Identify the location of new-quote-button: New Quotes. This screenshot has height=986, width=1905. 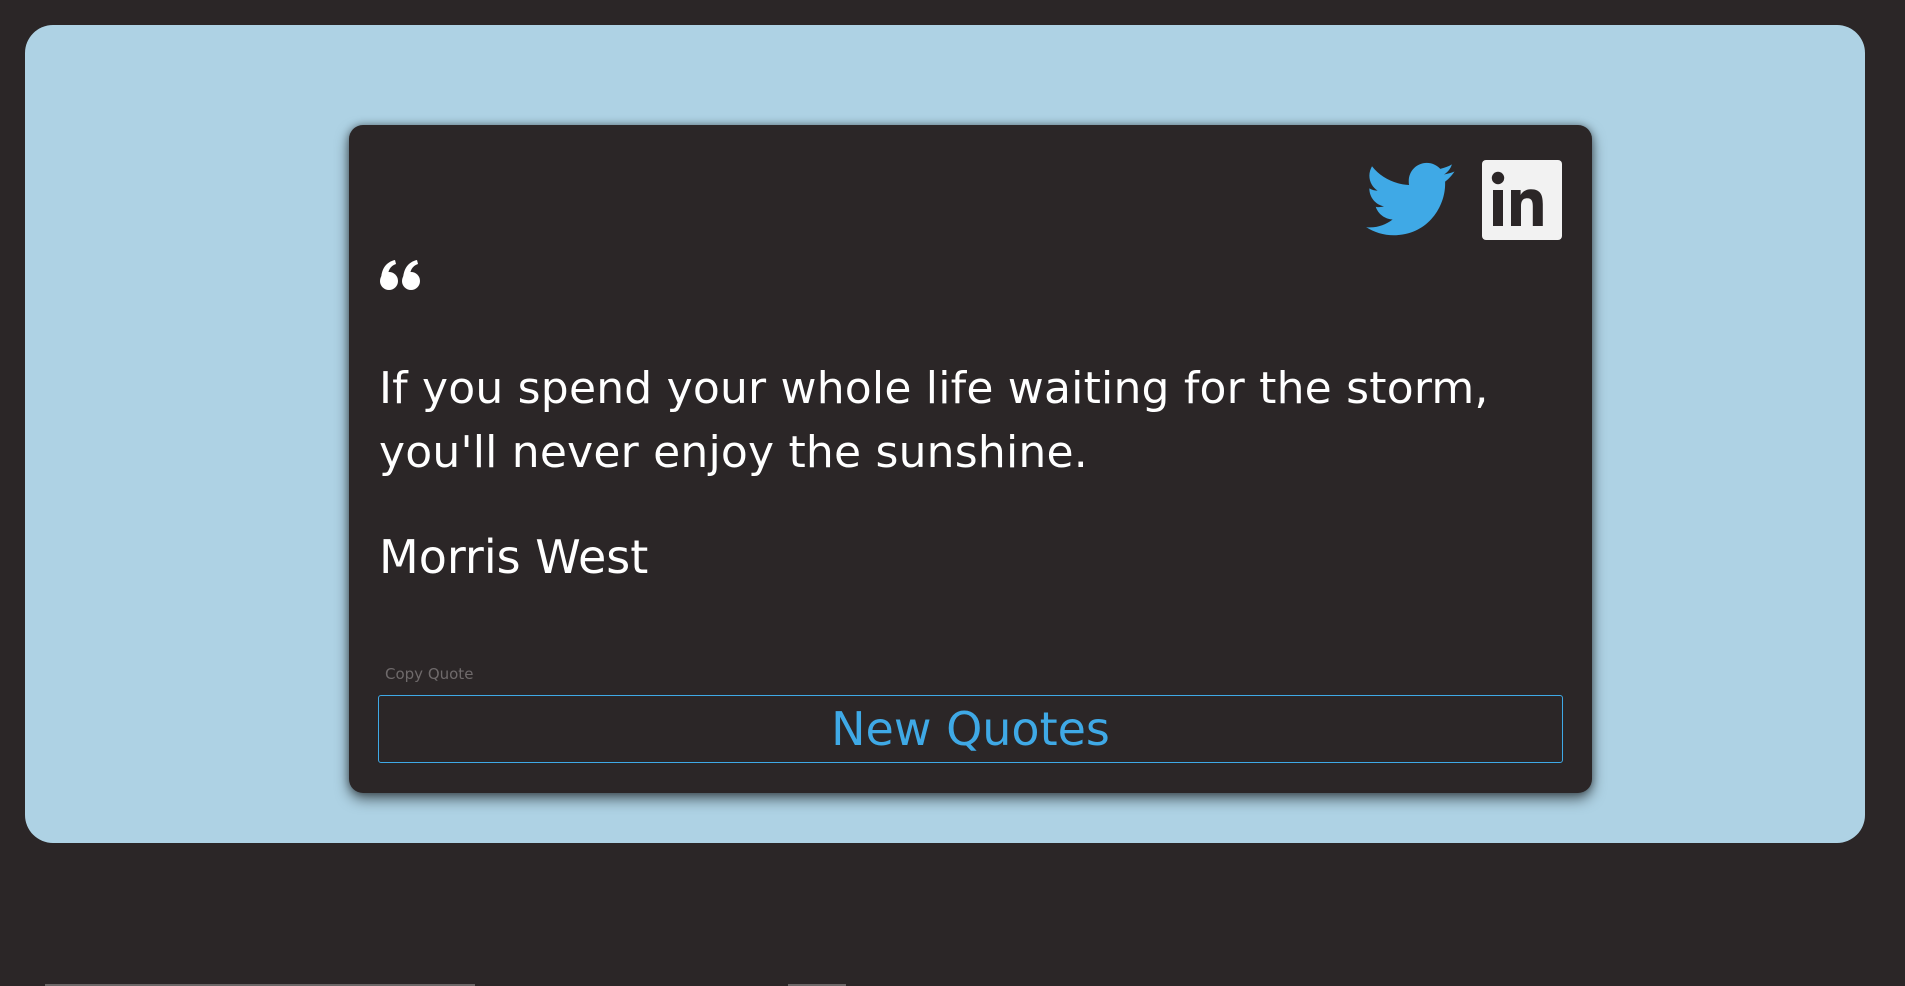
(970, 729).